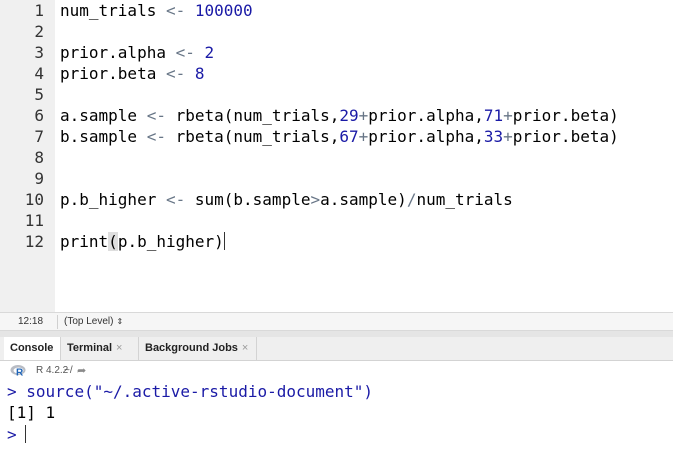 Image resolution: width=673 pixels, height=462 pixels. What do you see at coordinates (248, 199) in the screenshot?
I see `code-token: sum(b.sample` at bounding box center [248, 199].